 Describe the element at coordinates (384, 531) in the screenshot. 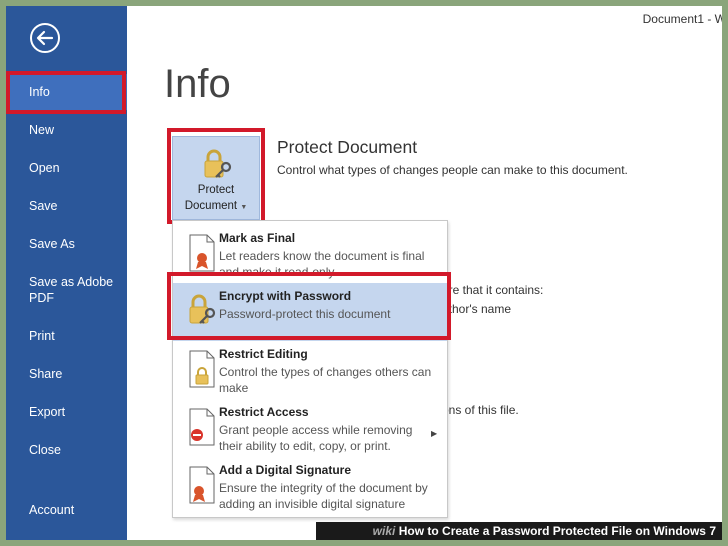

I see `watermark-brand: wiki` at that location.